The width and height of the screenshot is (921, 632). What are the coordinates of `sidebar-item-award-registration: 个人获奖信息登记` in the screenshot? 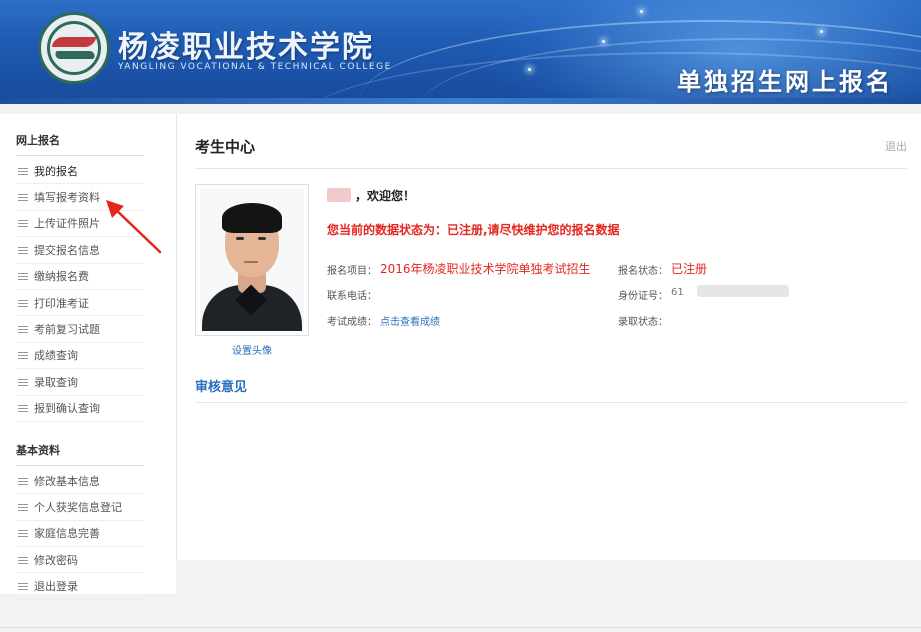 It's located at (80, 507).